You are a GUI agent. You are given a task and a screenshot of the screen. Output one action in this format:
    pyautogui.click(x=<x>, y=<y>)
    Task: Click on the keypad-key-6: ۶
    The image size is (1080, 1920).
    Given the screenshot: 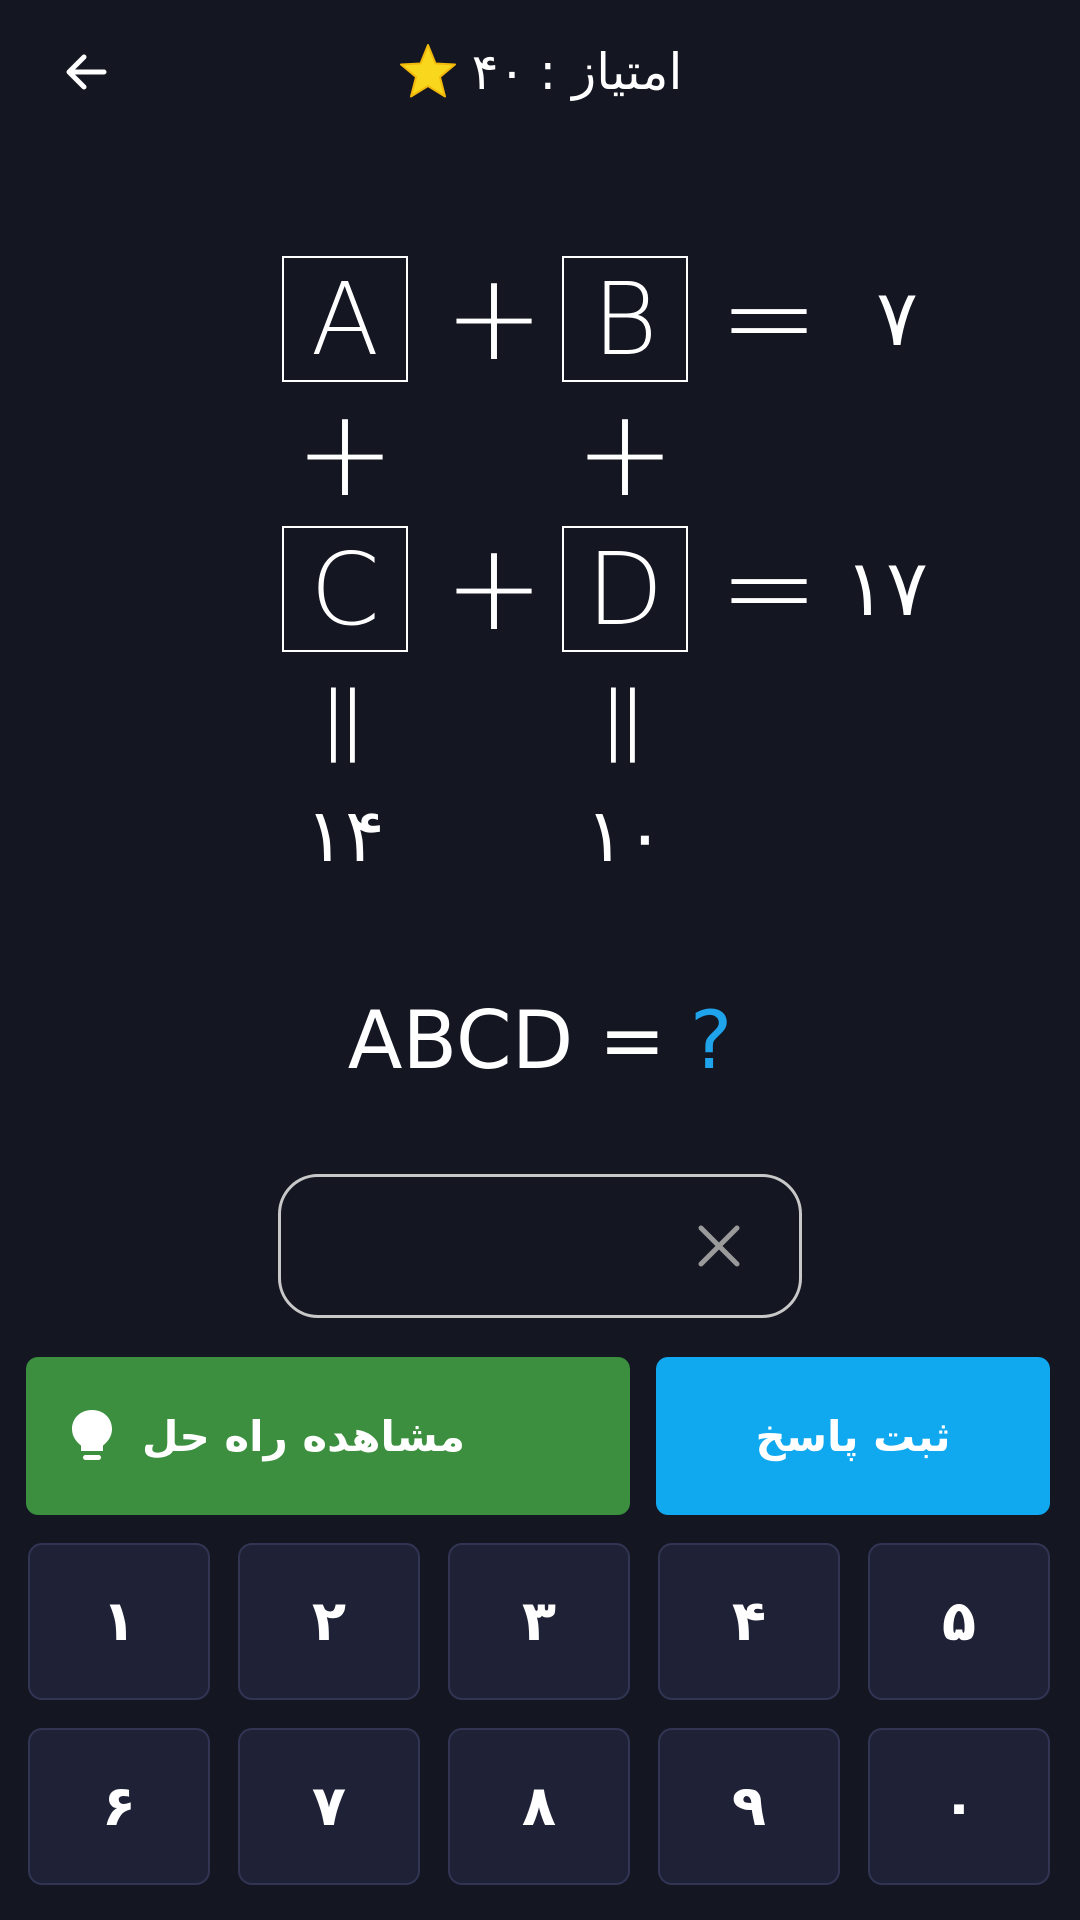 What is the action you would take?
    pyautogui.click(x=119, y=1806)
    